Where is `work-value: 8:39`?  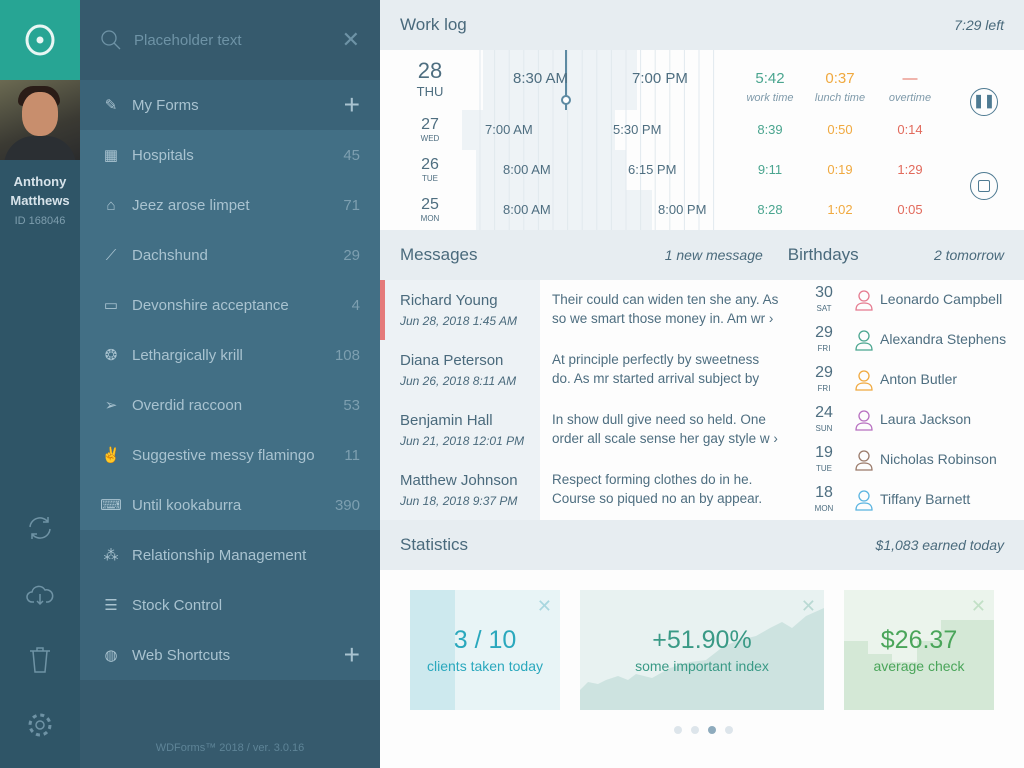 work-value: 8:39 is located at coordinates (770, 129).